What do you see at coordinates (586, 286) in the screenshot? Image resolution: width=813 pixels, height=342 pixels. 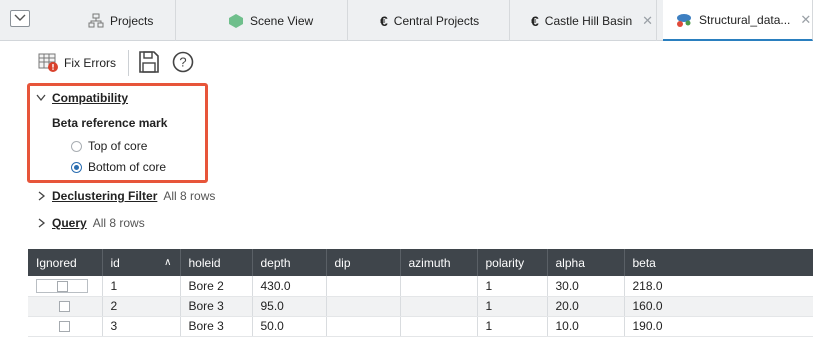 I see `cell-alpha: 30.0` at bounding box center [586, 286].